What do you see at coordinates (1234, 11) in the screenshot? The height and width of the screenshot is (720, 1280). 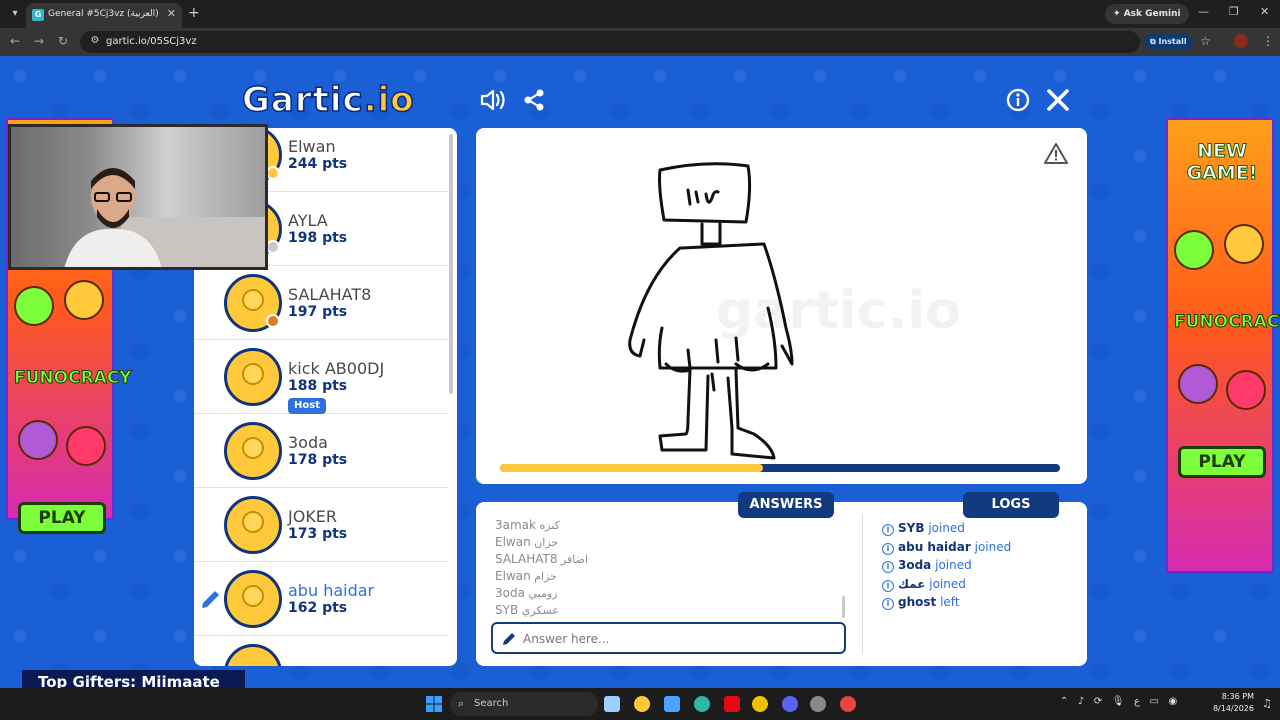 I see `maximize-icon: ❐` at bounding box center [1234, 11].